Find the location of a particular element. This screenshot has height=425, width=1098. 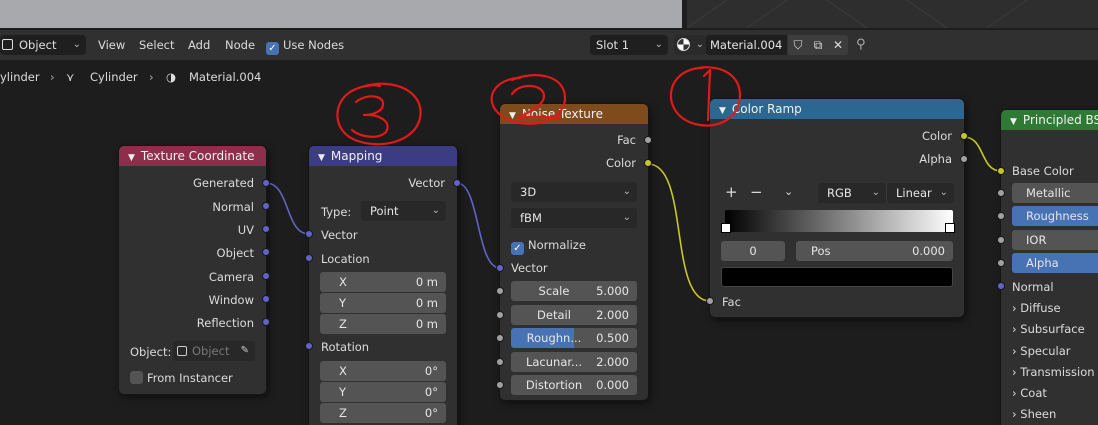

alpha-field: Alpha is located at coordinates (1055, 263).